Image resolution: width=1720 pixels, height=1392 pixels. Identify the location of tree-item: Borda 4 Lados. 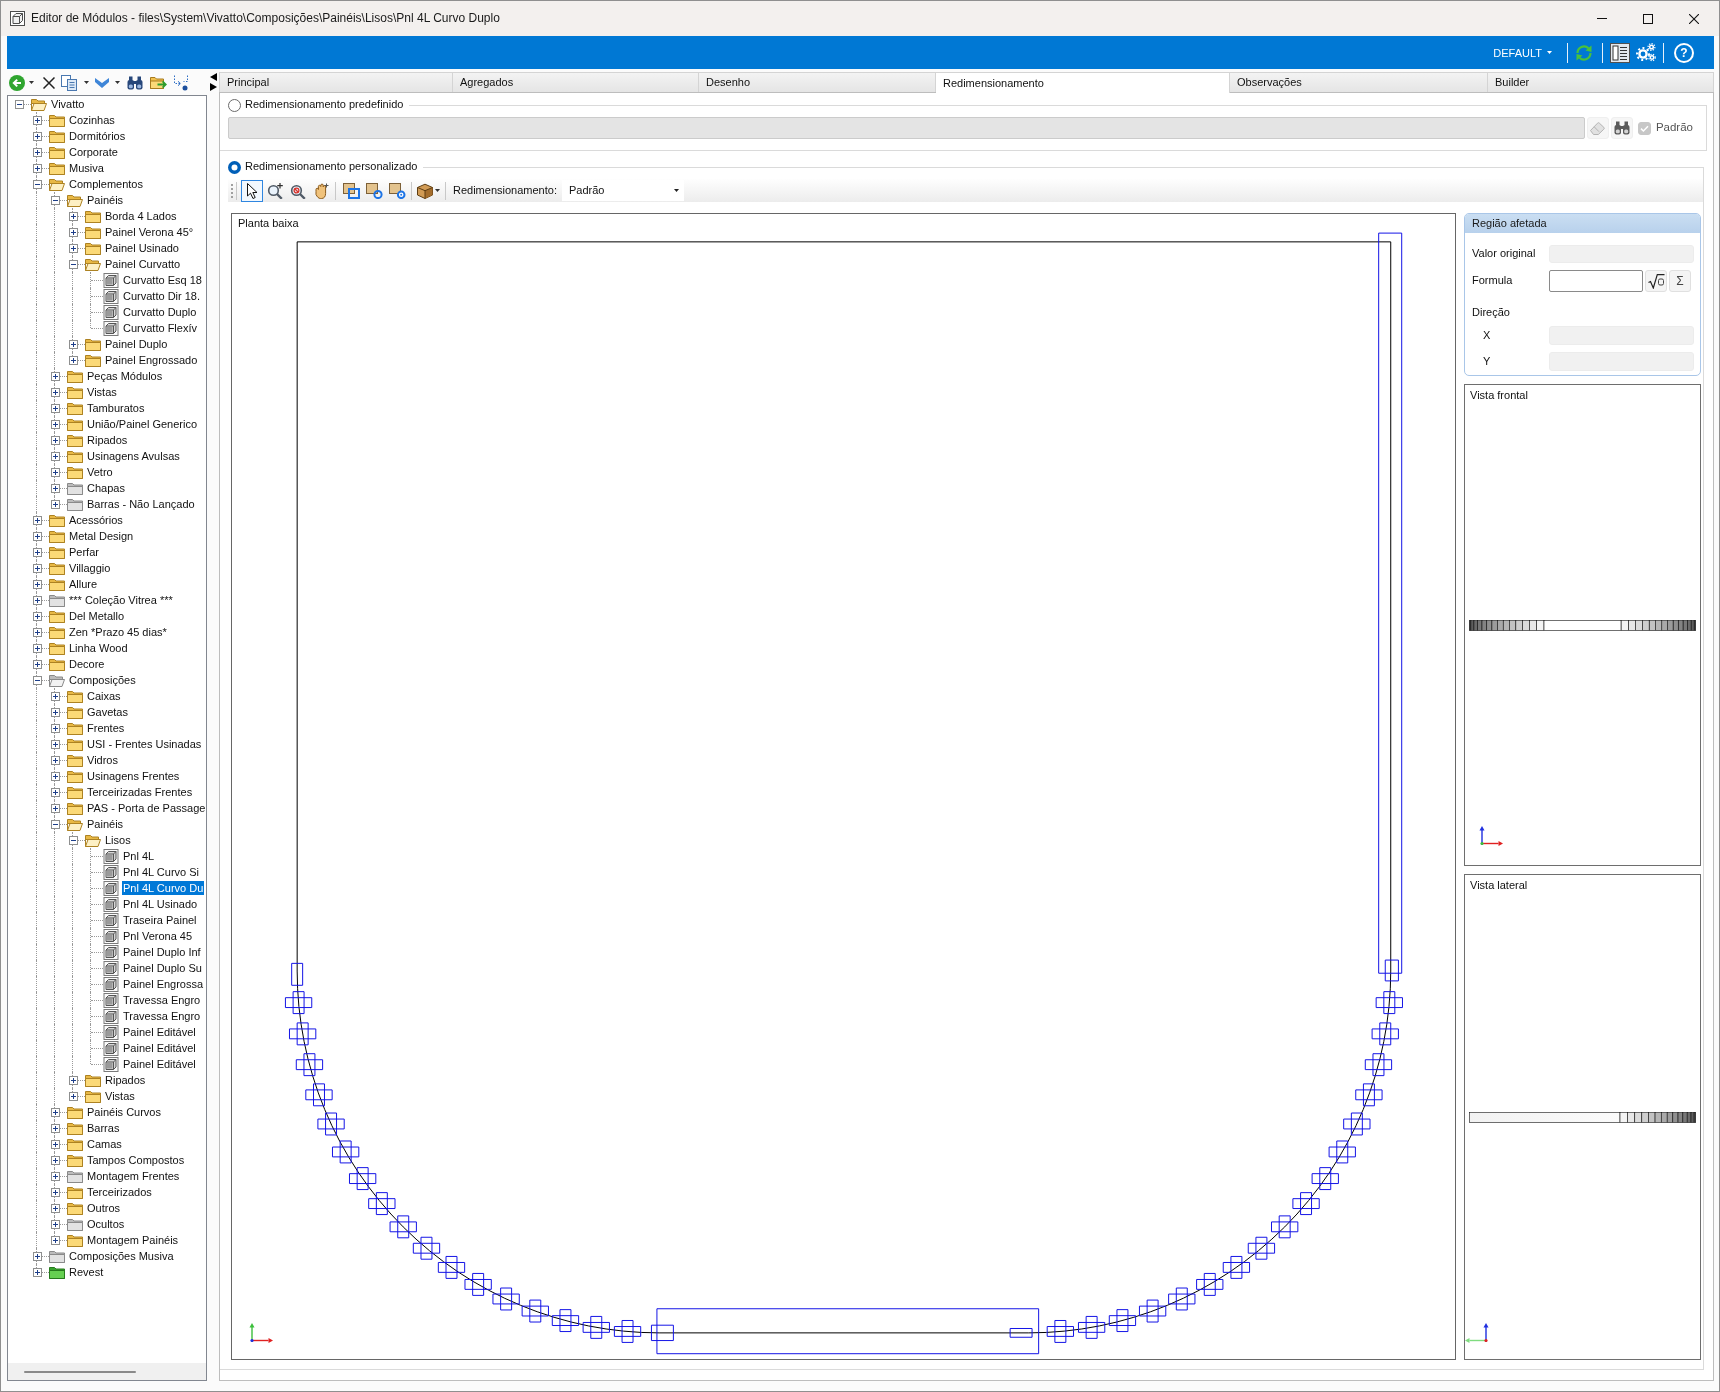
(141, 216).